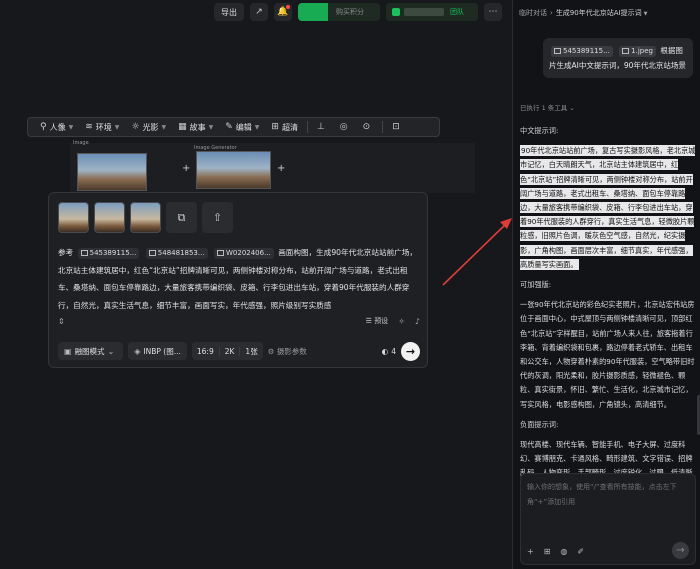 The height and width of the screenshot is (569, 700). I want to click on expand-icon: ⇕, so click(61, 321).